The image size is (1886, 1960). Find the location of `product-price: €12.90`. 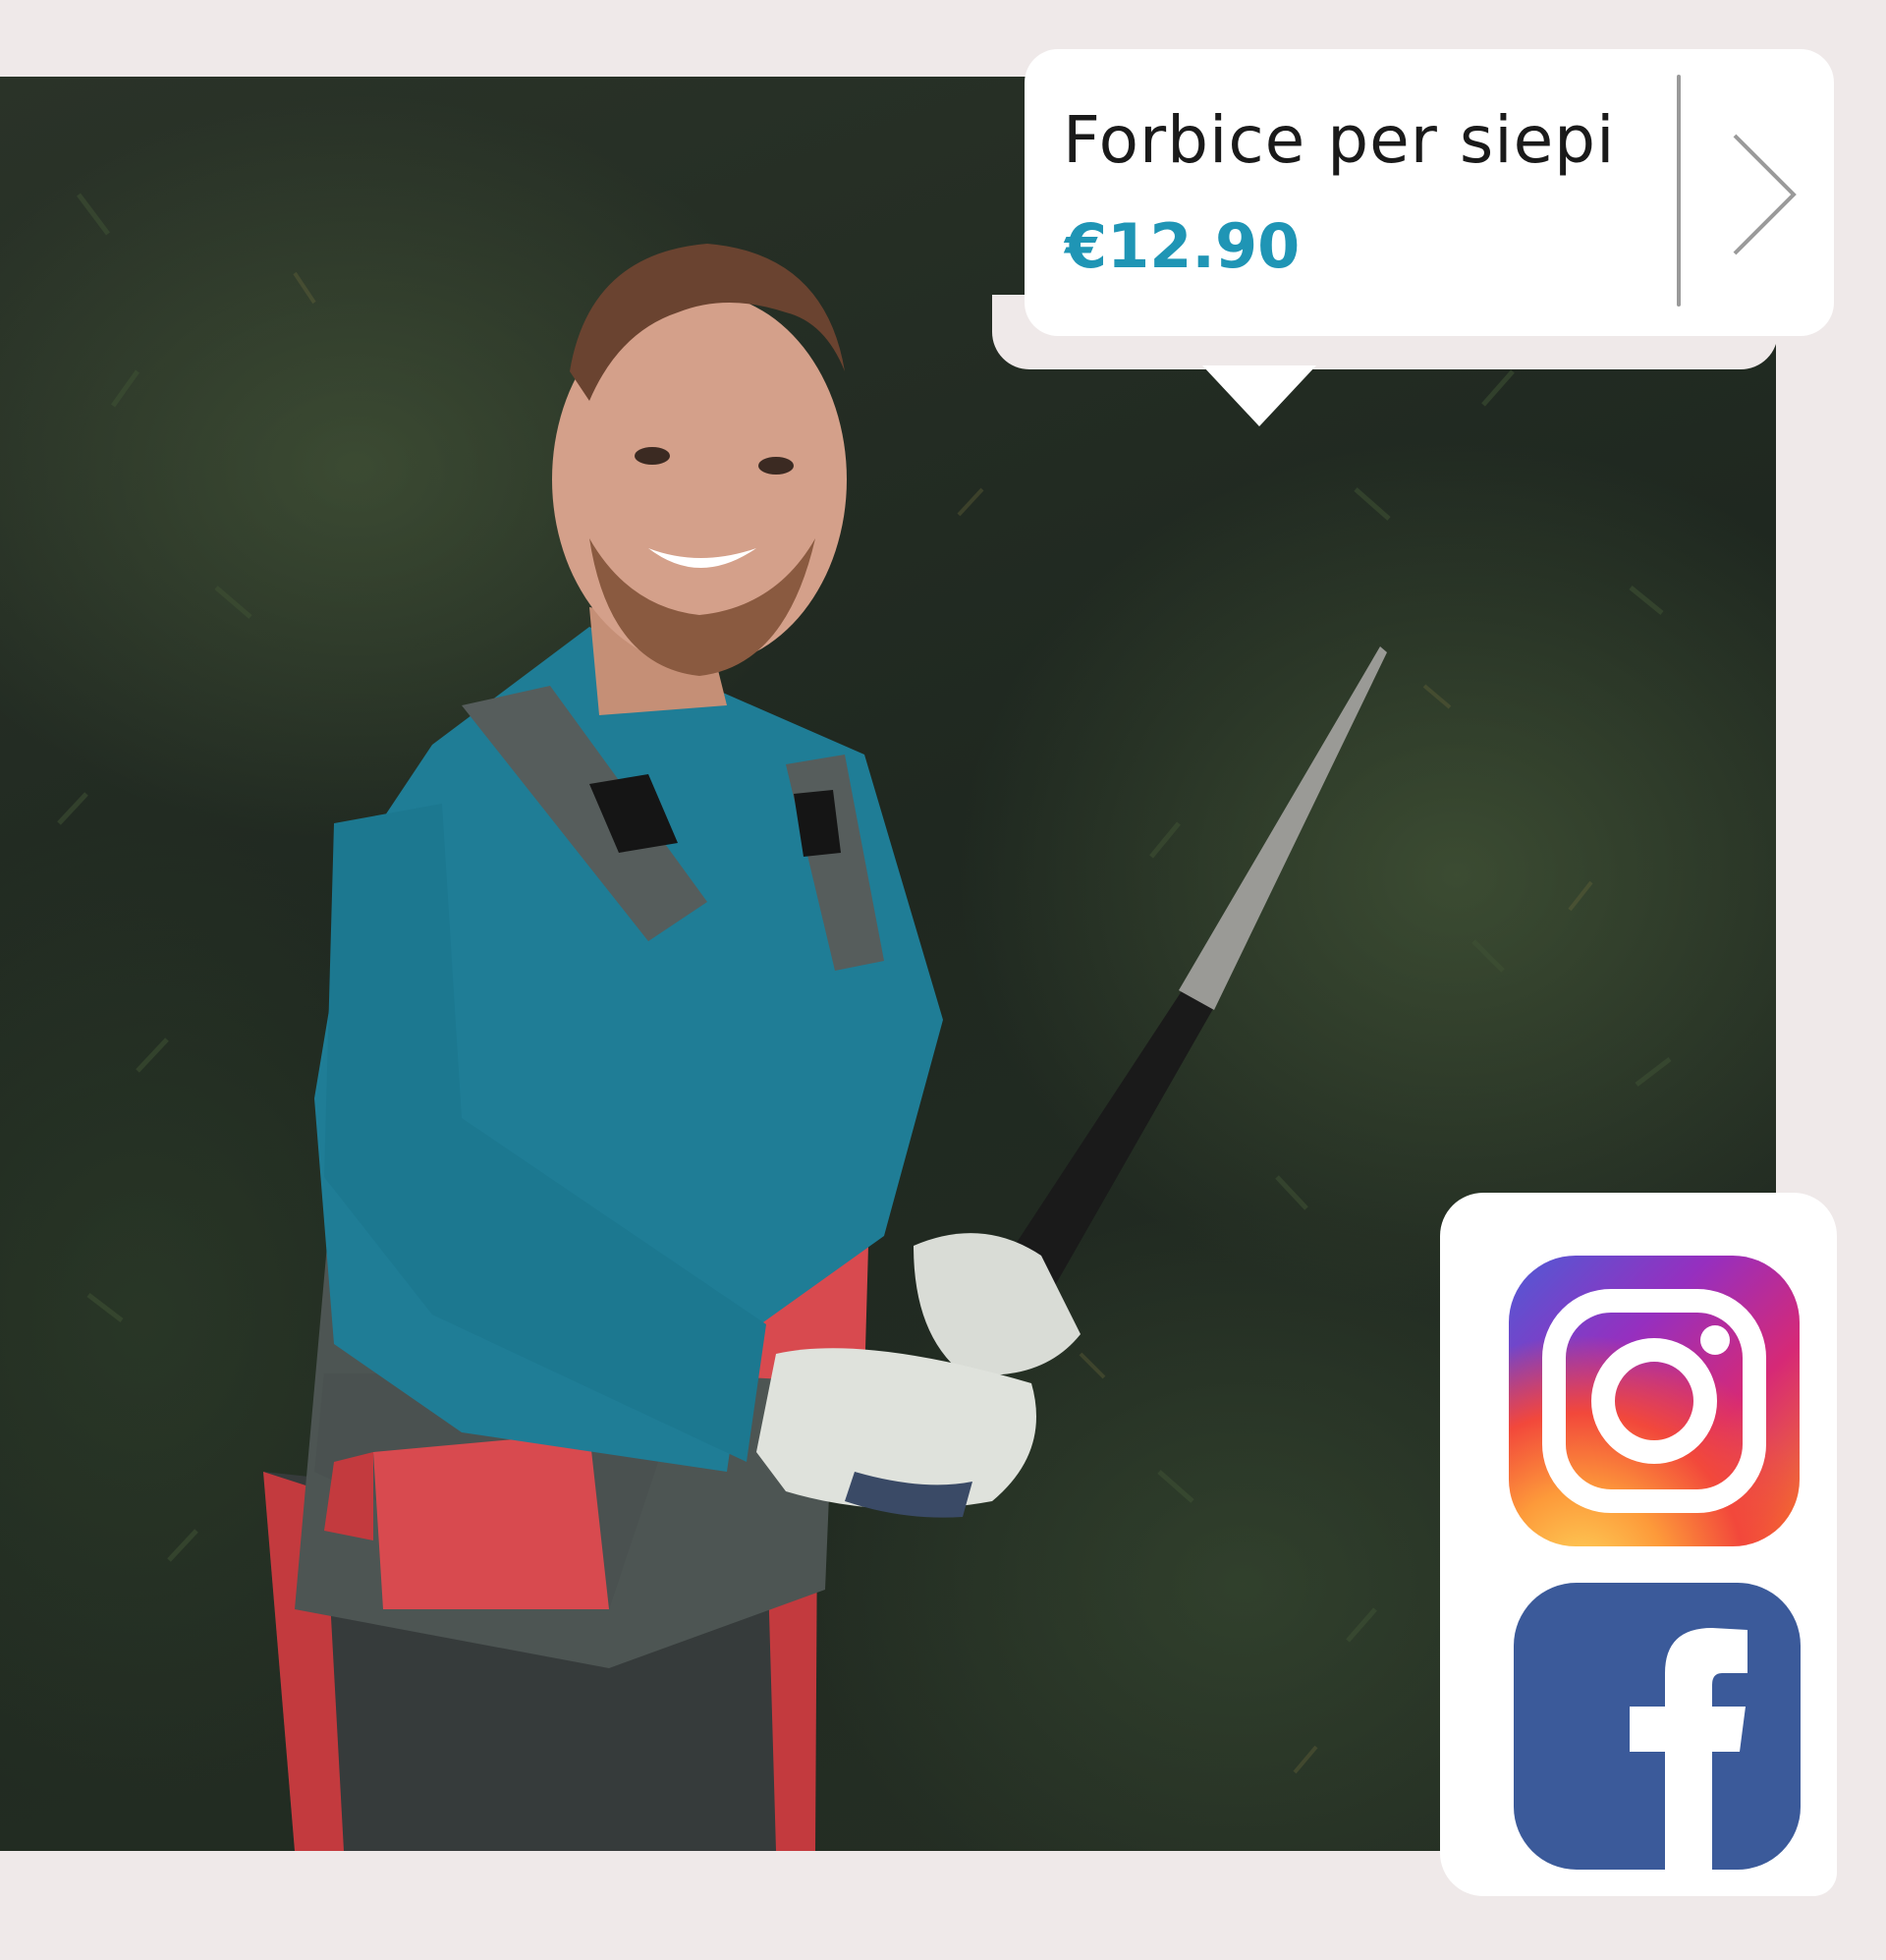

product-price: €12.90 is located at coordinates (1183, 246).